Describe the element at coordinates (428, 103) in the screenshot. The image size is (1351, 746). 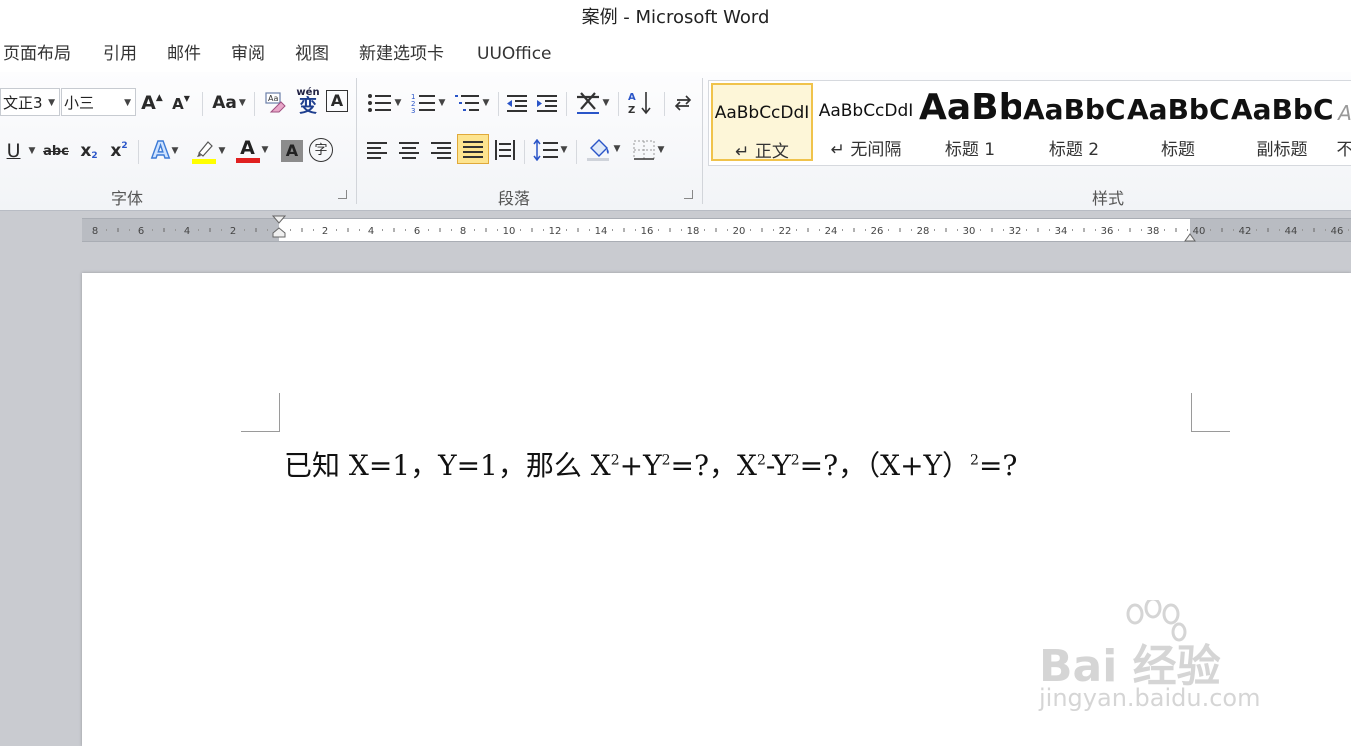
I see `numbering-button: 1 2 3 ▼` at that location.